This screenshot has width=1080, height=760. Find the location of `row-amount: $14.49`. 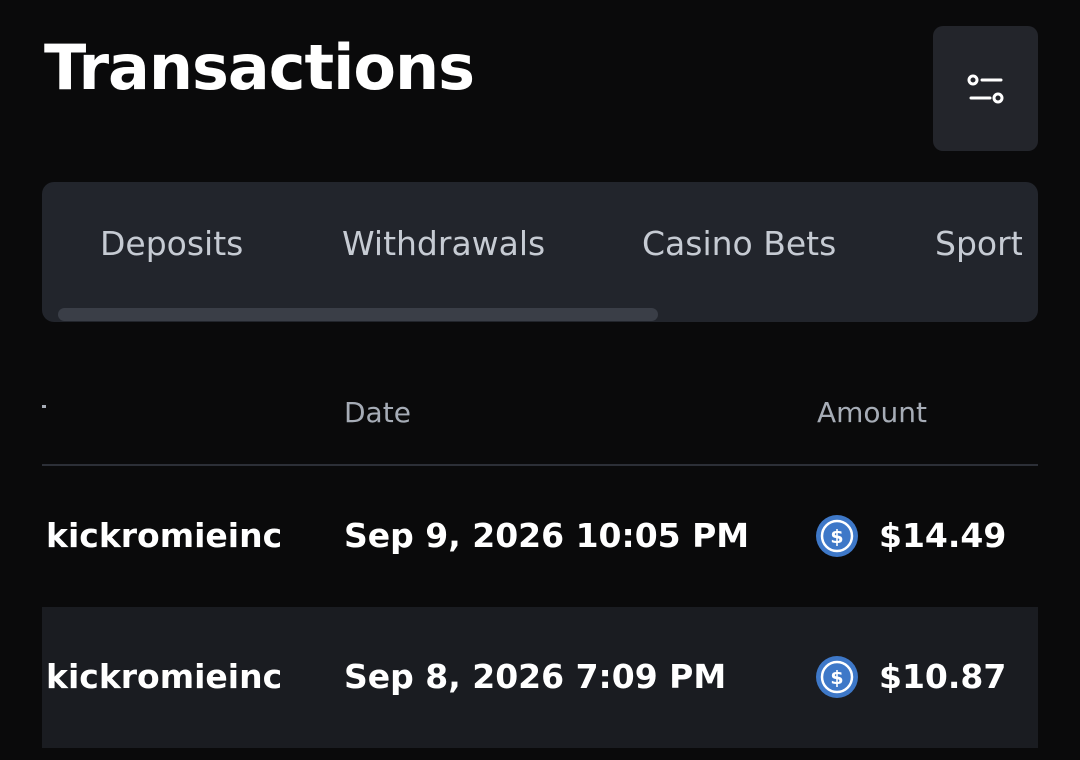

row-amount: $14.49 is located at coordinates (943, 535).